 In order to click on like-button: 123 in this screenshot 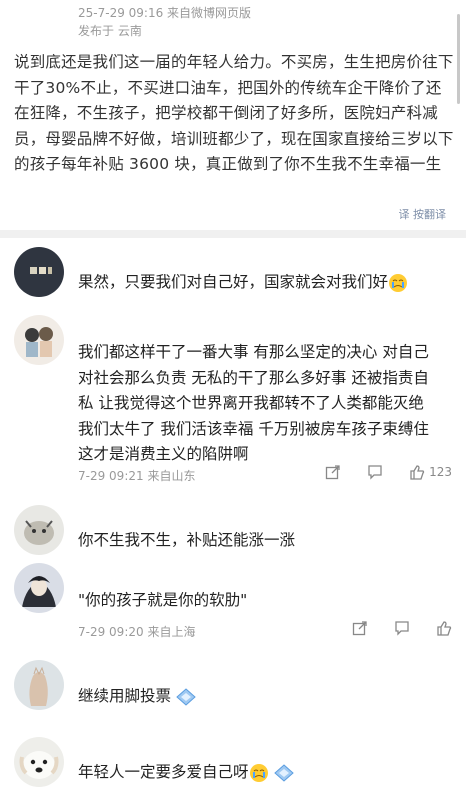, I will do `click(430, 472)`.